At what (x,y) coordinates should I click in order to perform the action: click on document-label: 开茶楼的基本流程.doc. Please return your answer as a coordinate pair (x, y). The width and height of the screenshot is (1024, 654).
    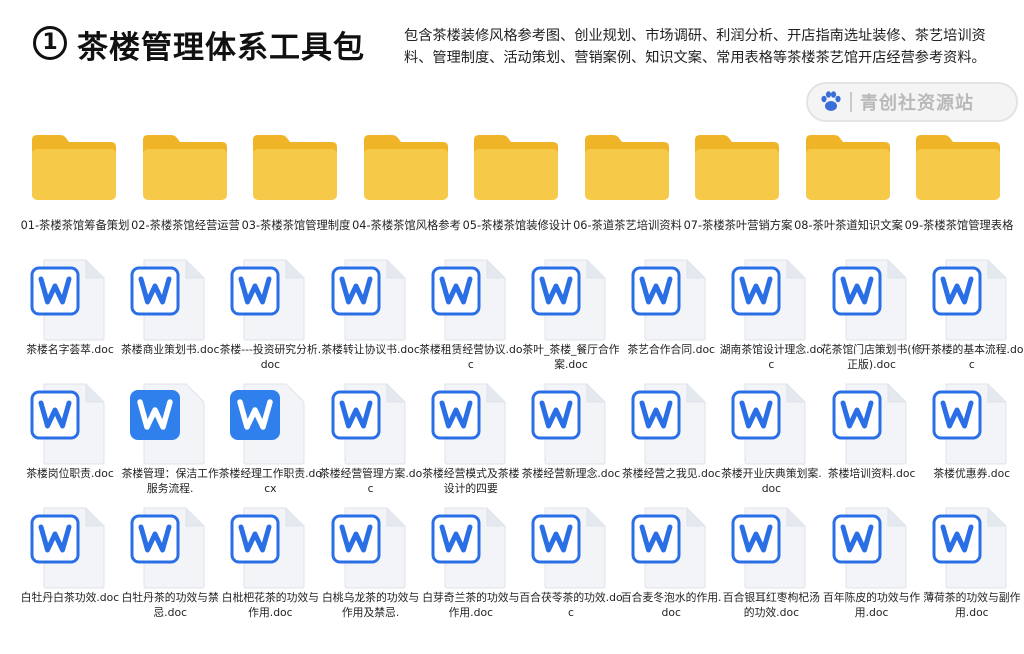
    Looking at the image, I should click on (972, 357).